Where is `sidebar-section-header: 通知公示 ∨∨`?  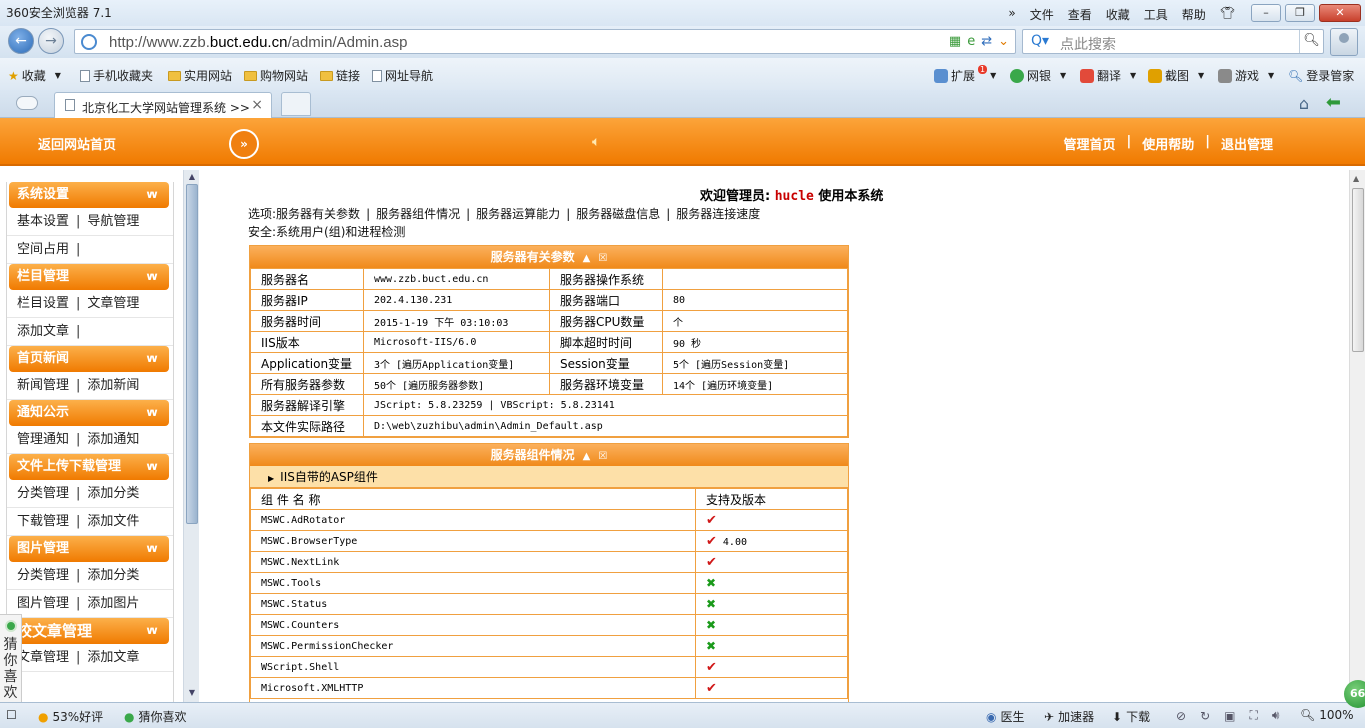 sidebar-section-header: 通知公示 ∨∨ is located at coordinates (89, 413).